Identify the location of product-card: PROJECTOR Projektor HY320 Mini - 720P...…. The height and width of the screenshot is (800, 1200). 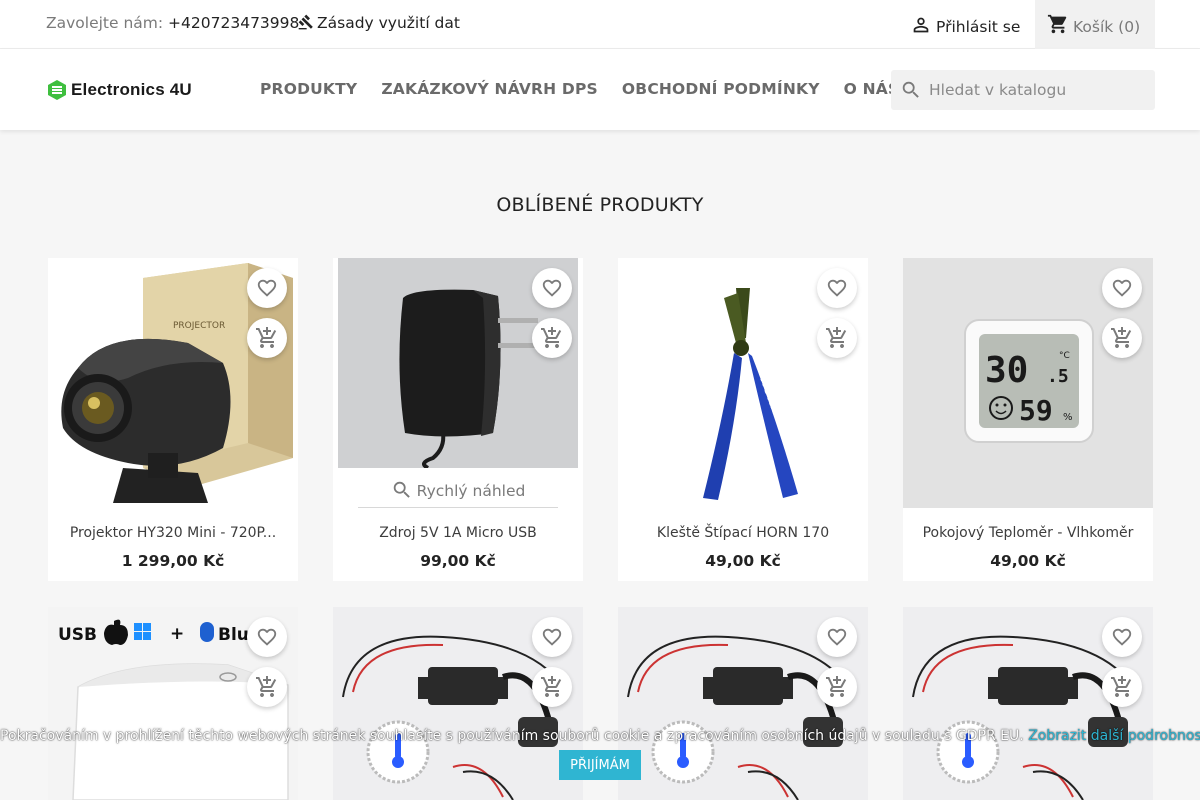
(173, 419).